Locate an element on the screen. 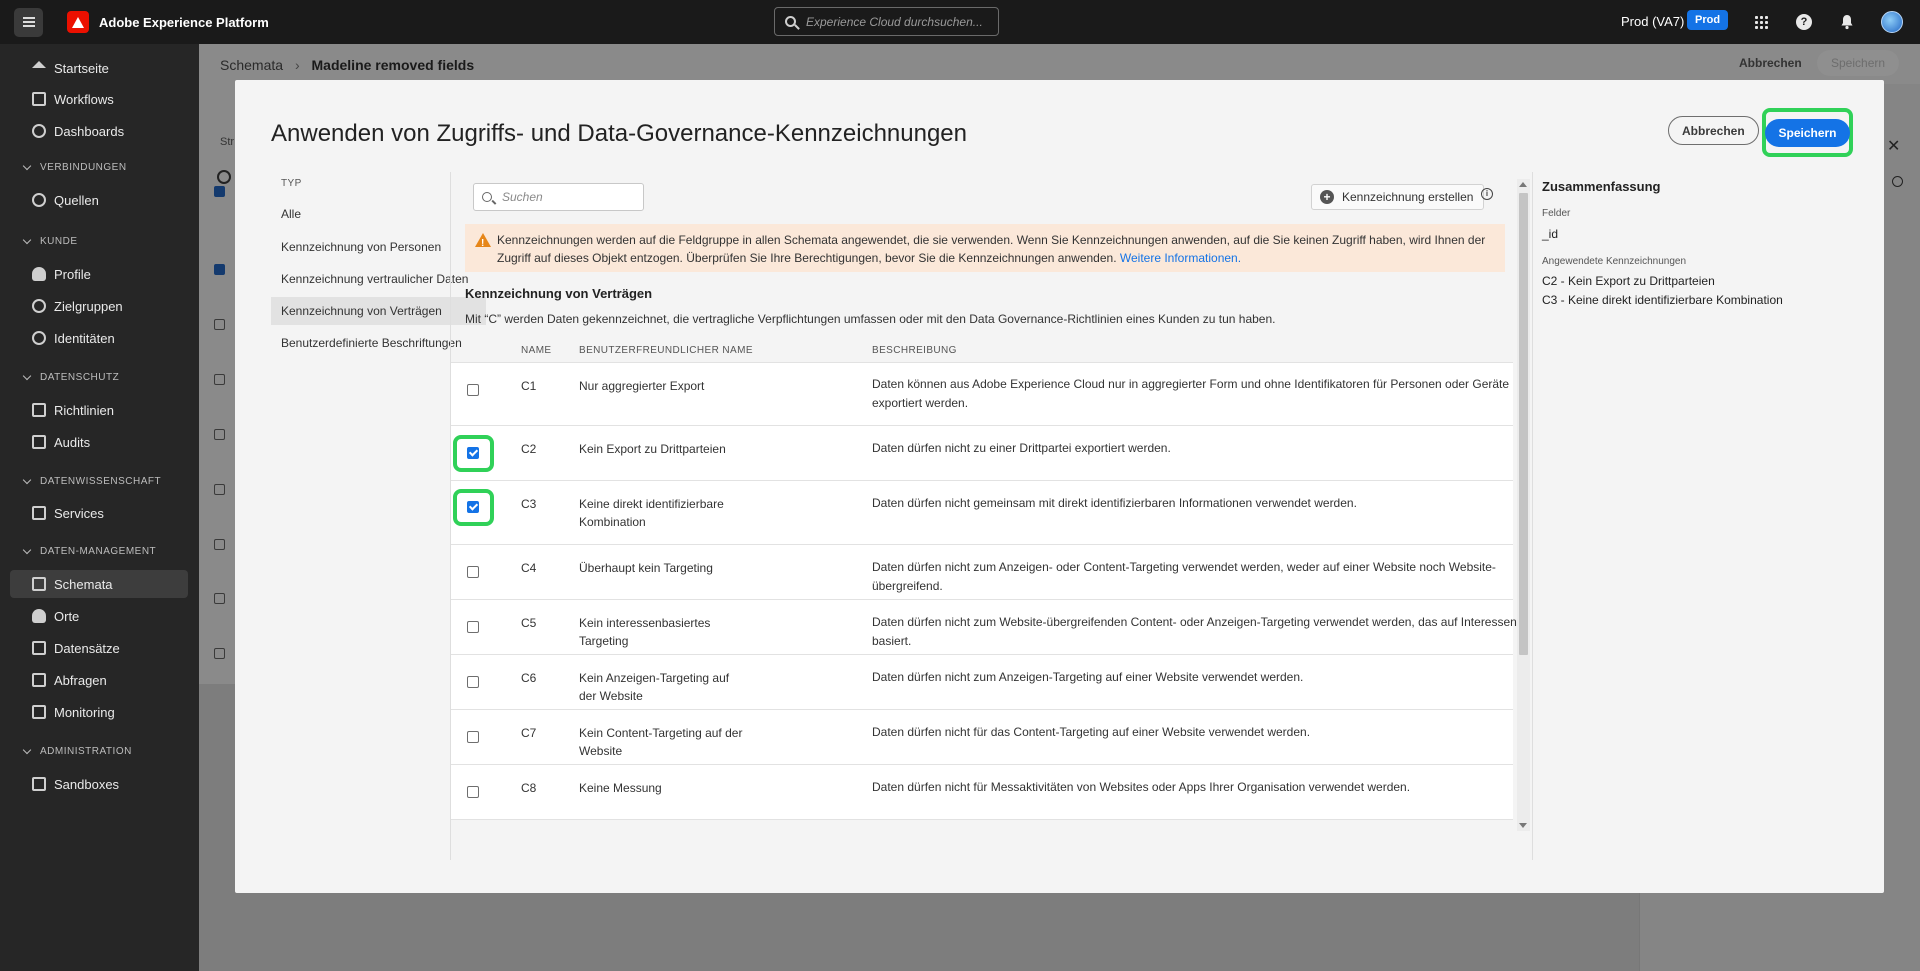 The image size is (1920, 971). labels-scrollbar is located at coordinates (1523, 505).